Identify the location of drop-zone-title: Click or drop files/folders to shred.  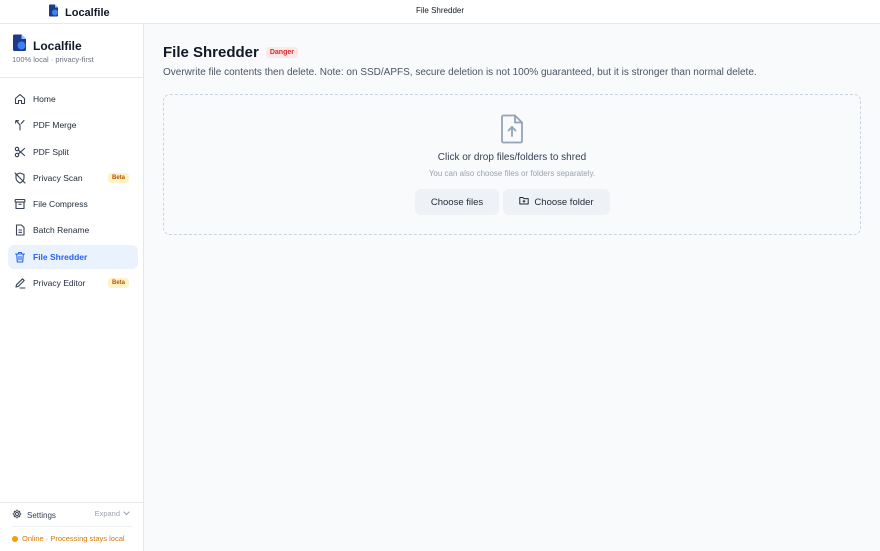
(512, 157).